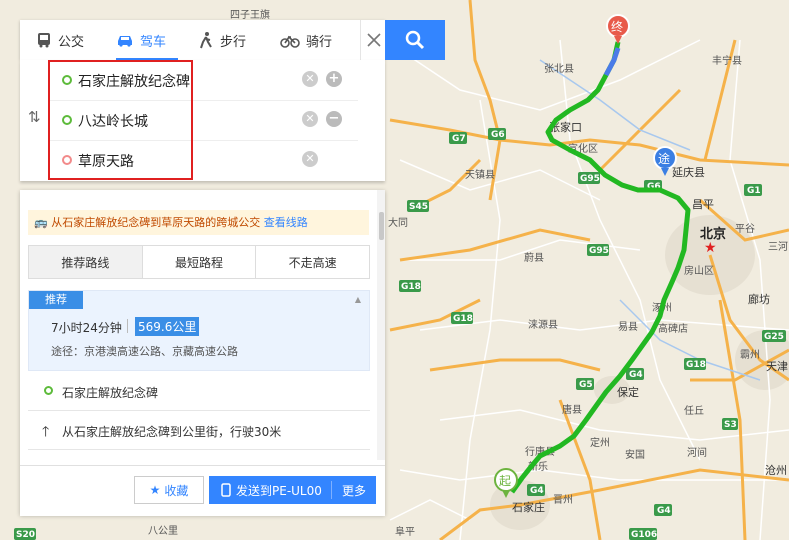  What do you see at coordinates (199, 430) in the screenshot?
I see `step-item: 🡑 从石家庄解放纪念碑到公里街，行驶30米` at bounding box center [199, 430].